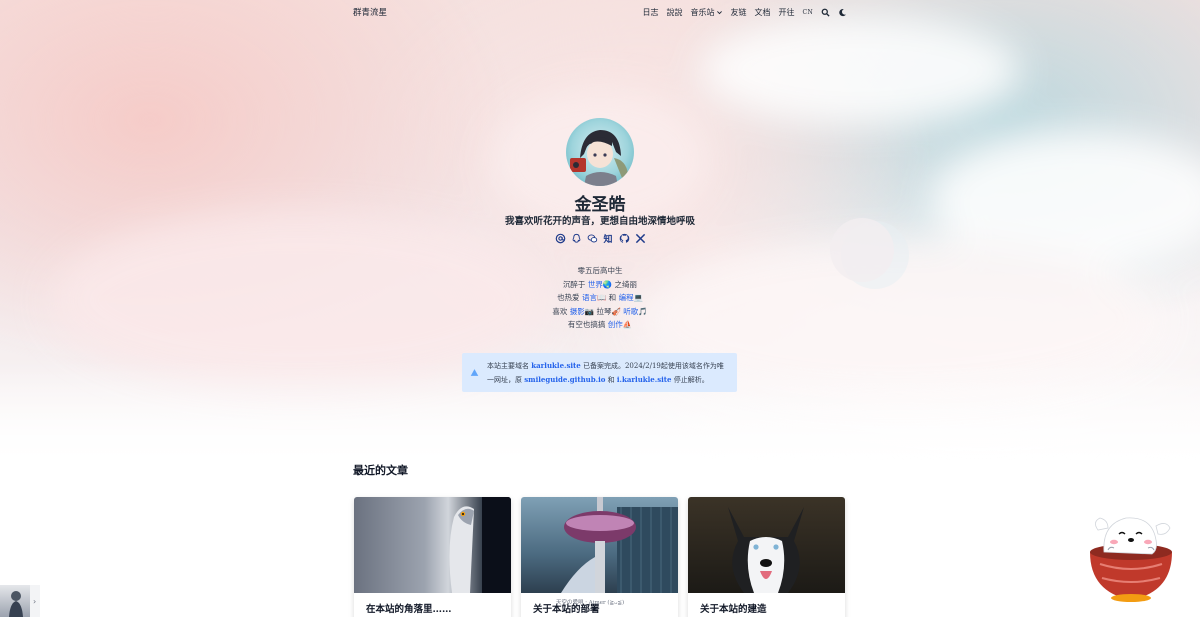  What do you see at coordinates (589, 311) in the screenshot?
I see `camera-icon: 📷` at bounding box center [589, 311].